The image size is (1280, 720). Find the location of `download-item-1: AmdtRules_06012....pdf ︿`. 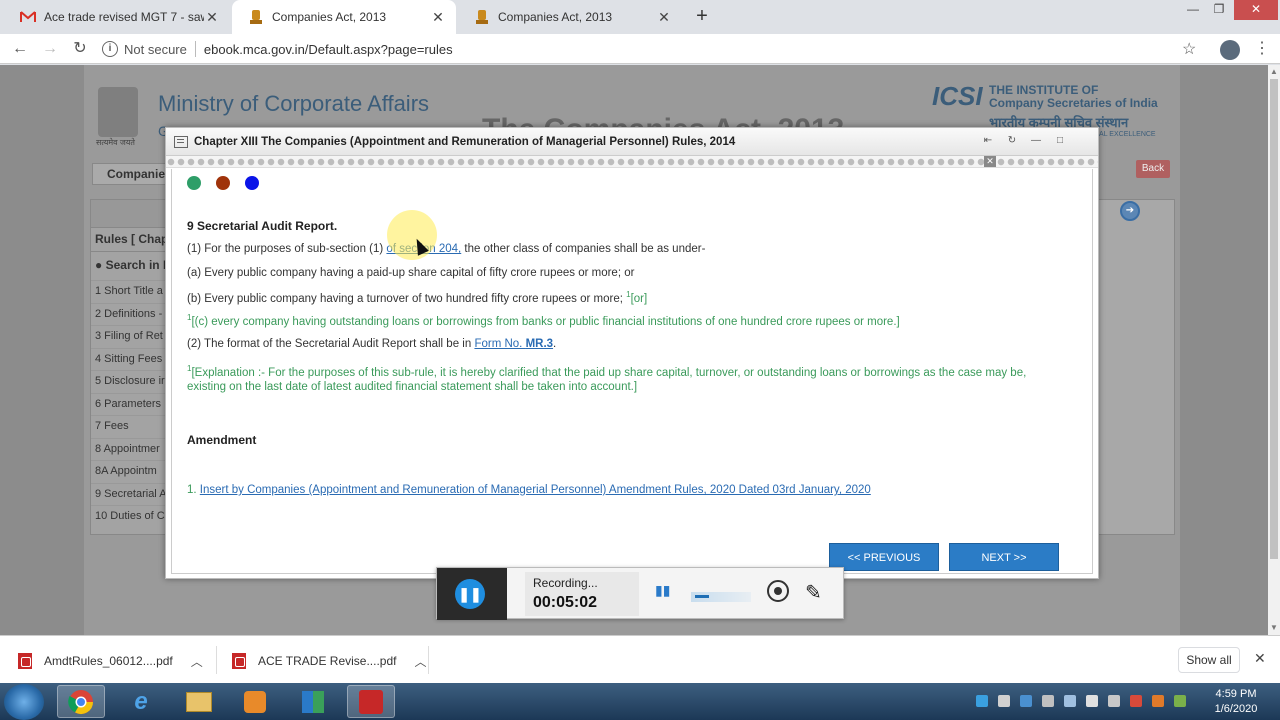

download-item-1: AmdtRules_06012....pdf ︿ is located at coordinates (110, 661).